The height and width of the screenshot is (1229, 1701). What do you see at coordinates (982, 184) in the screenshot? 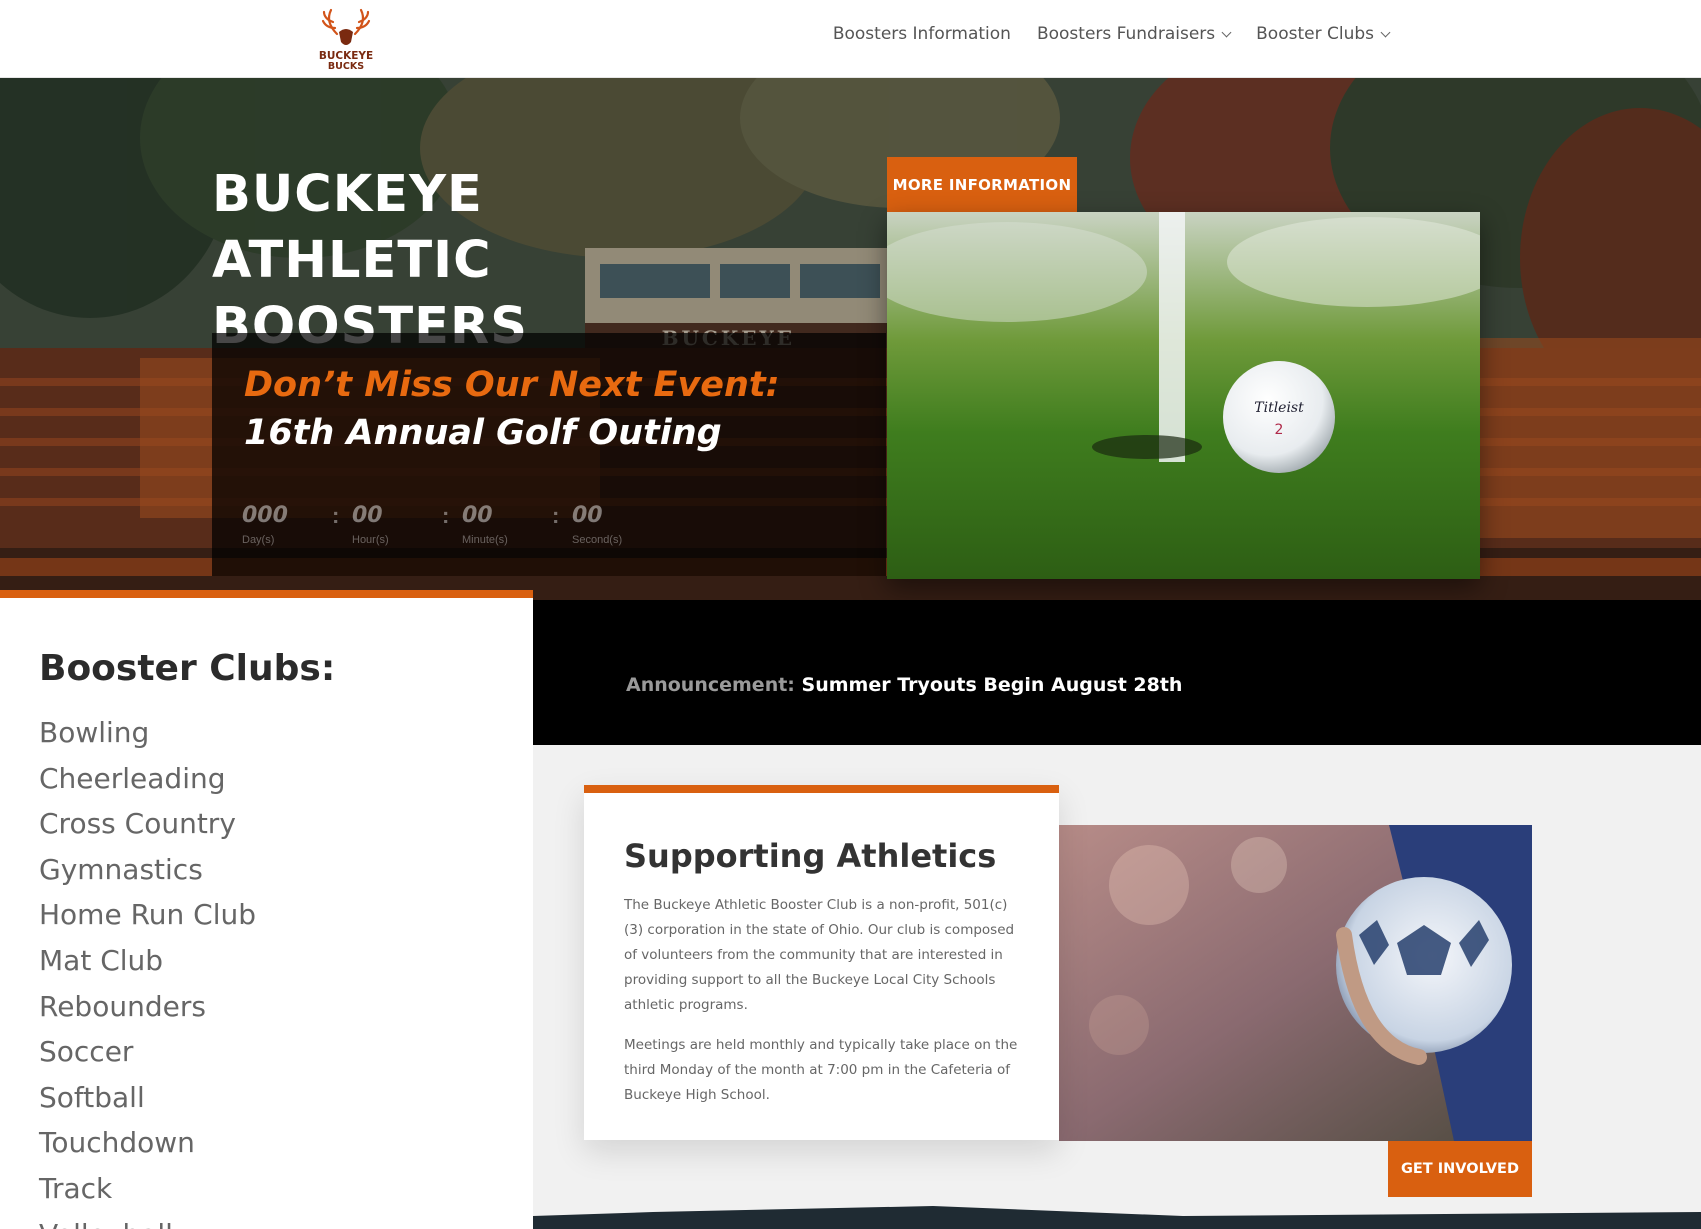
I see `more-information-button: MORE INFORMATION` at bounding box center [982, 184].